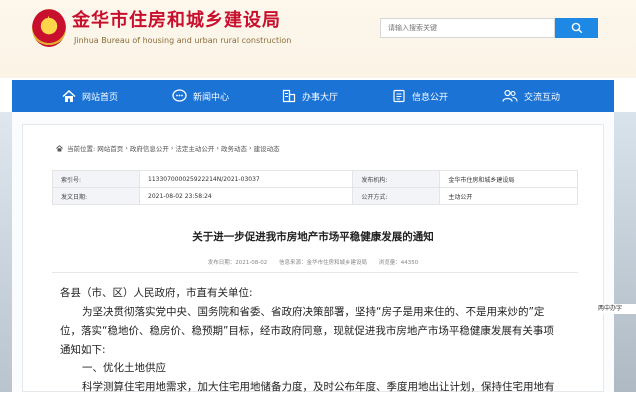  Describe the element at coordinates (110, 148) in the screenshot. I see `breadcrumb-link: 网站首页` at that location.